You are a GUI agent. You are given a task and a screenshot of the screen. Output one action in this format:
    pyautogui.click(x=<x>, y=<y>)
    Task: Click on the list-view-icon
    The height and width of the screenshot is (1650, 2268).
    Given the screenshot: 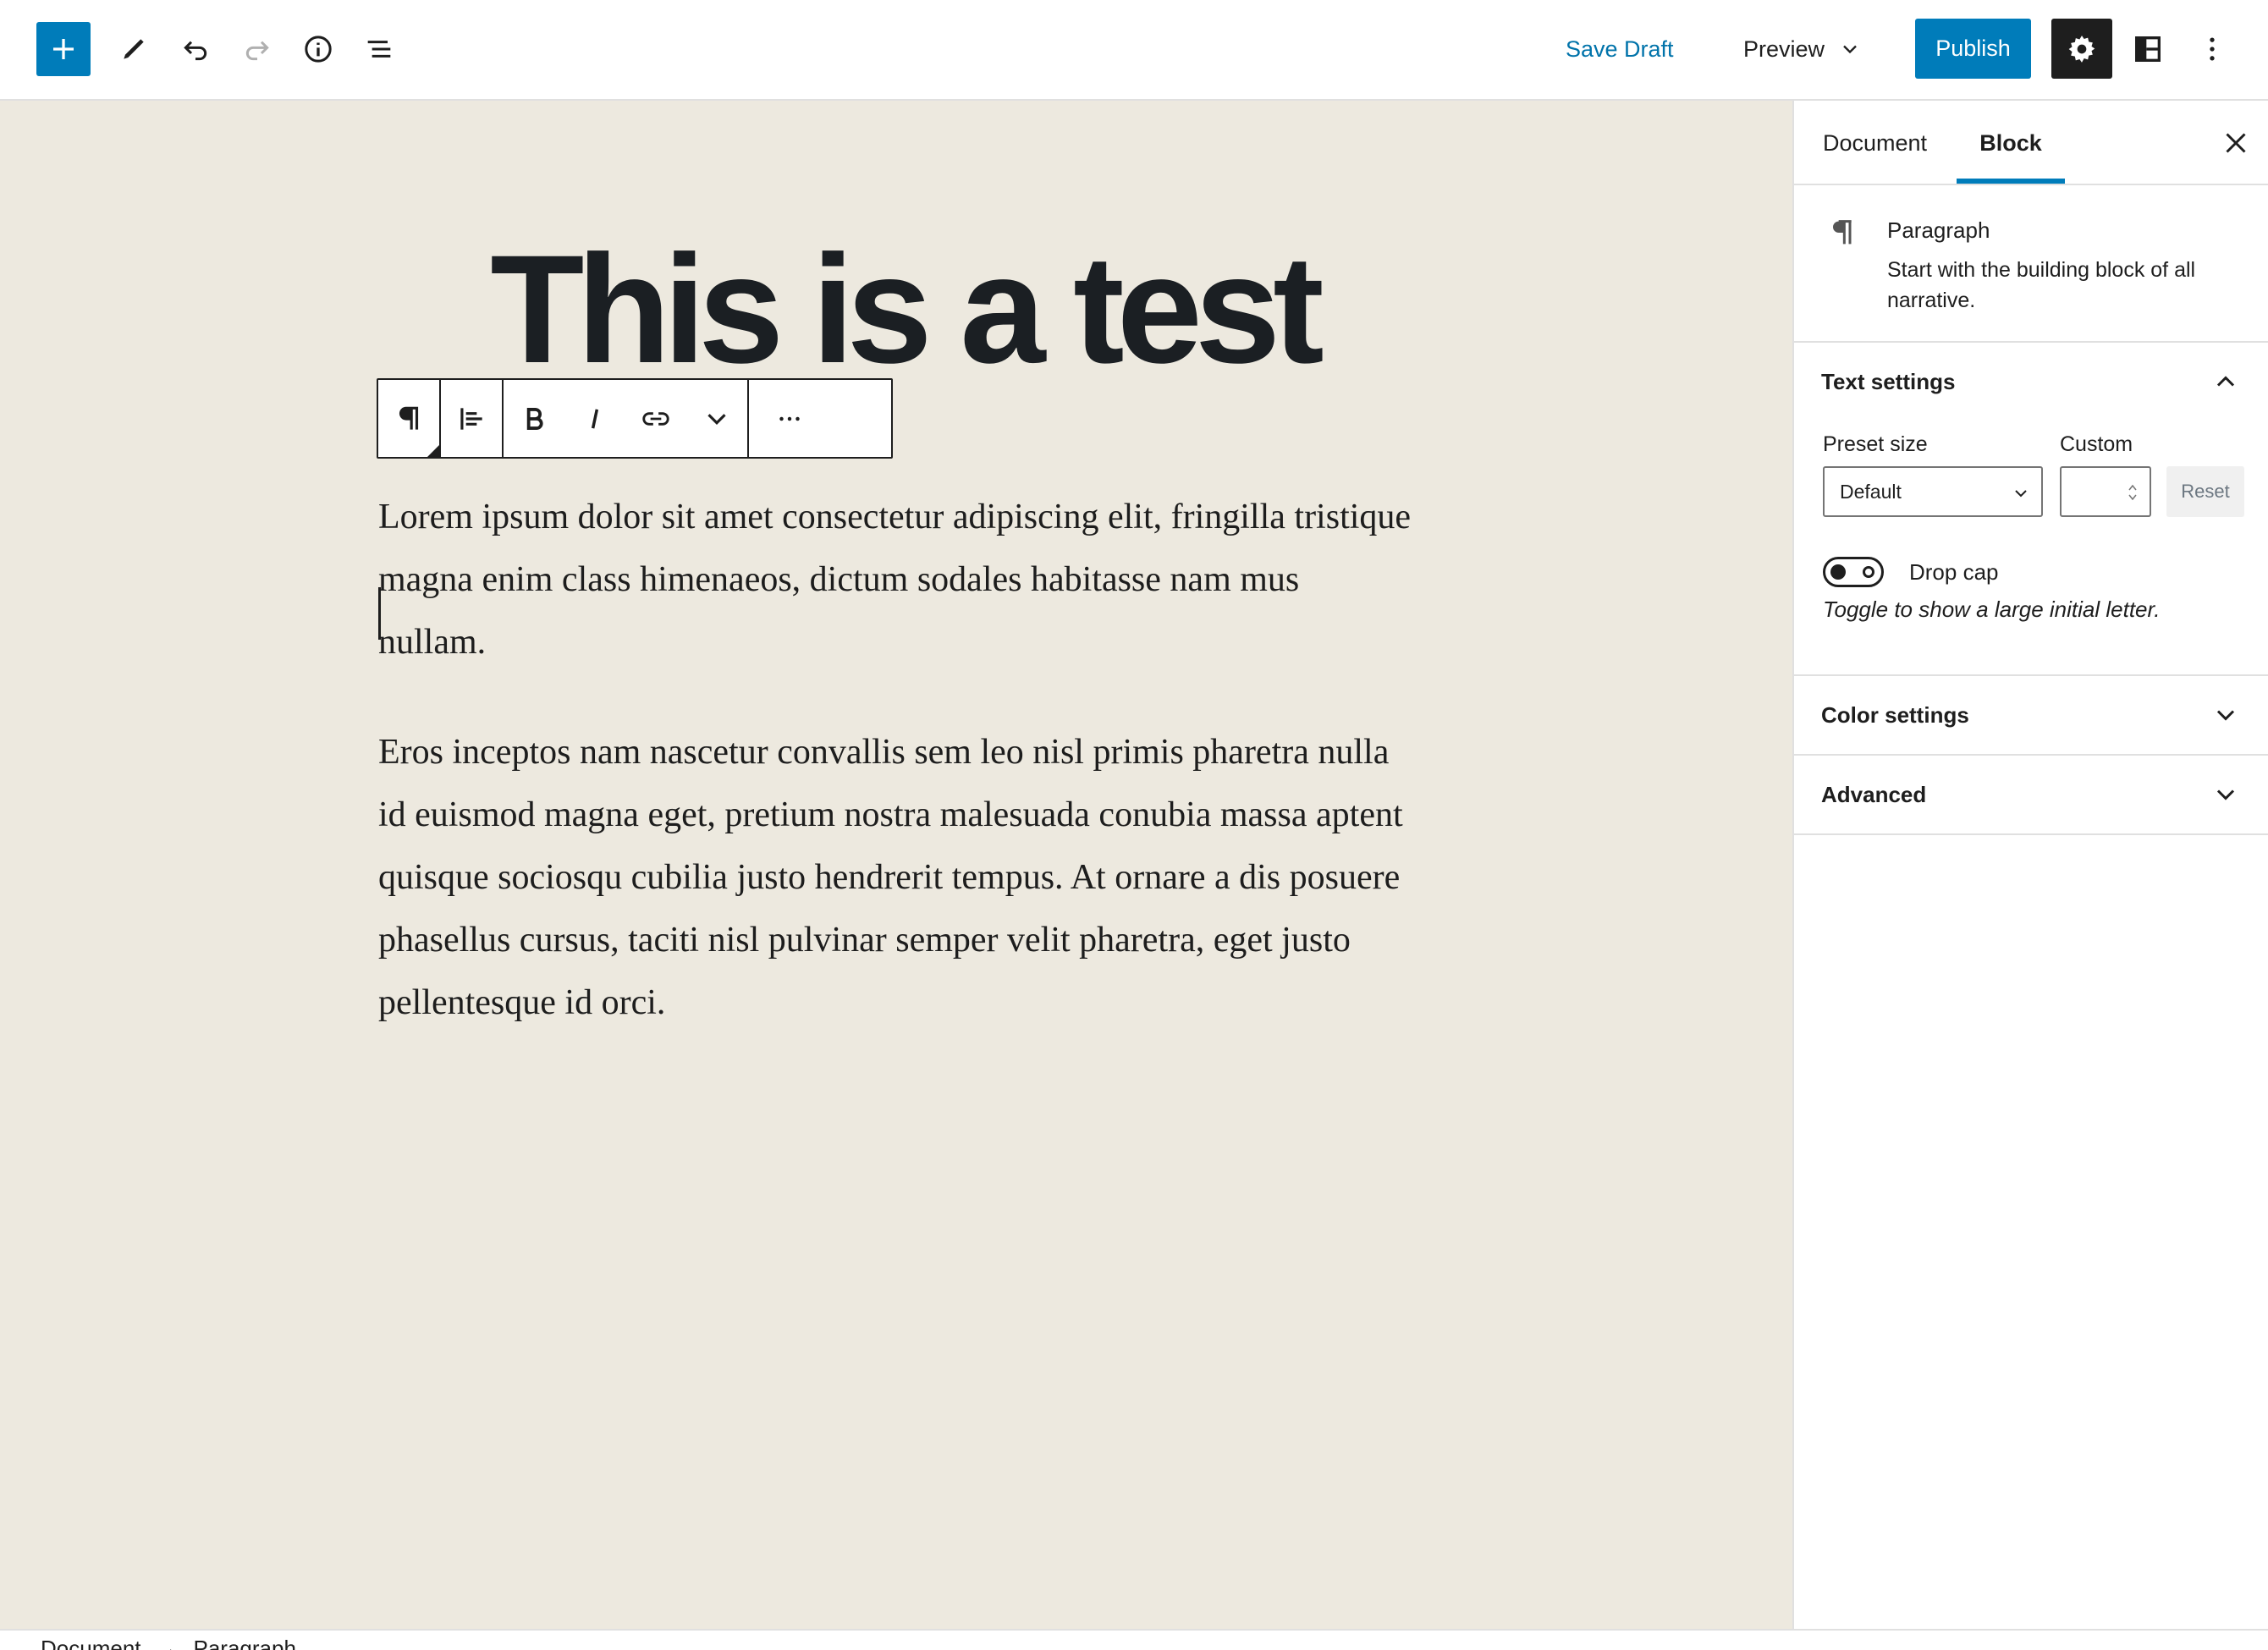 What is the action you would take?
    pyautogui.click(x=379, y=49)
    